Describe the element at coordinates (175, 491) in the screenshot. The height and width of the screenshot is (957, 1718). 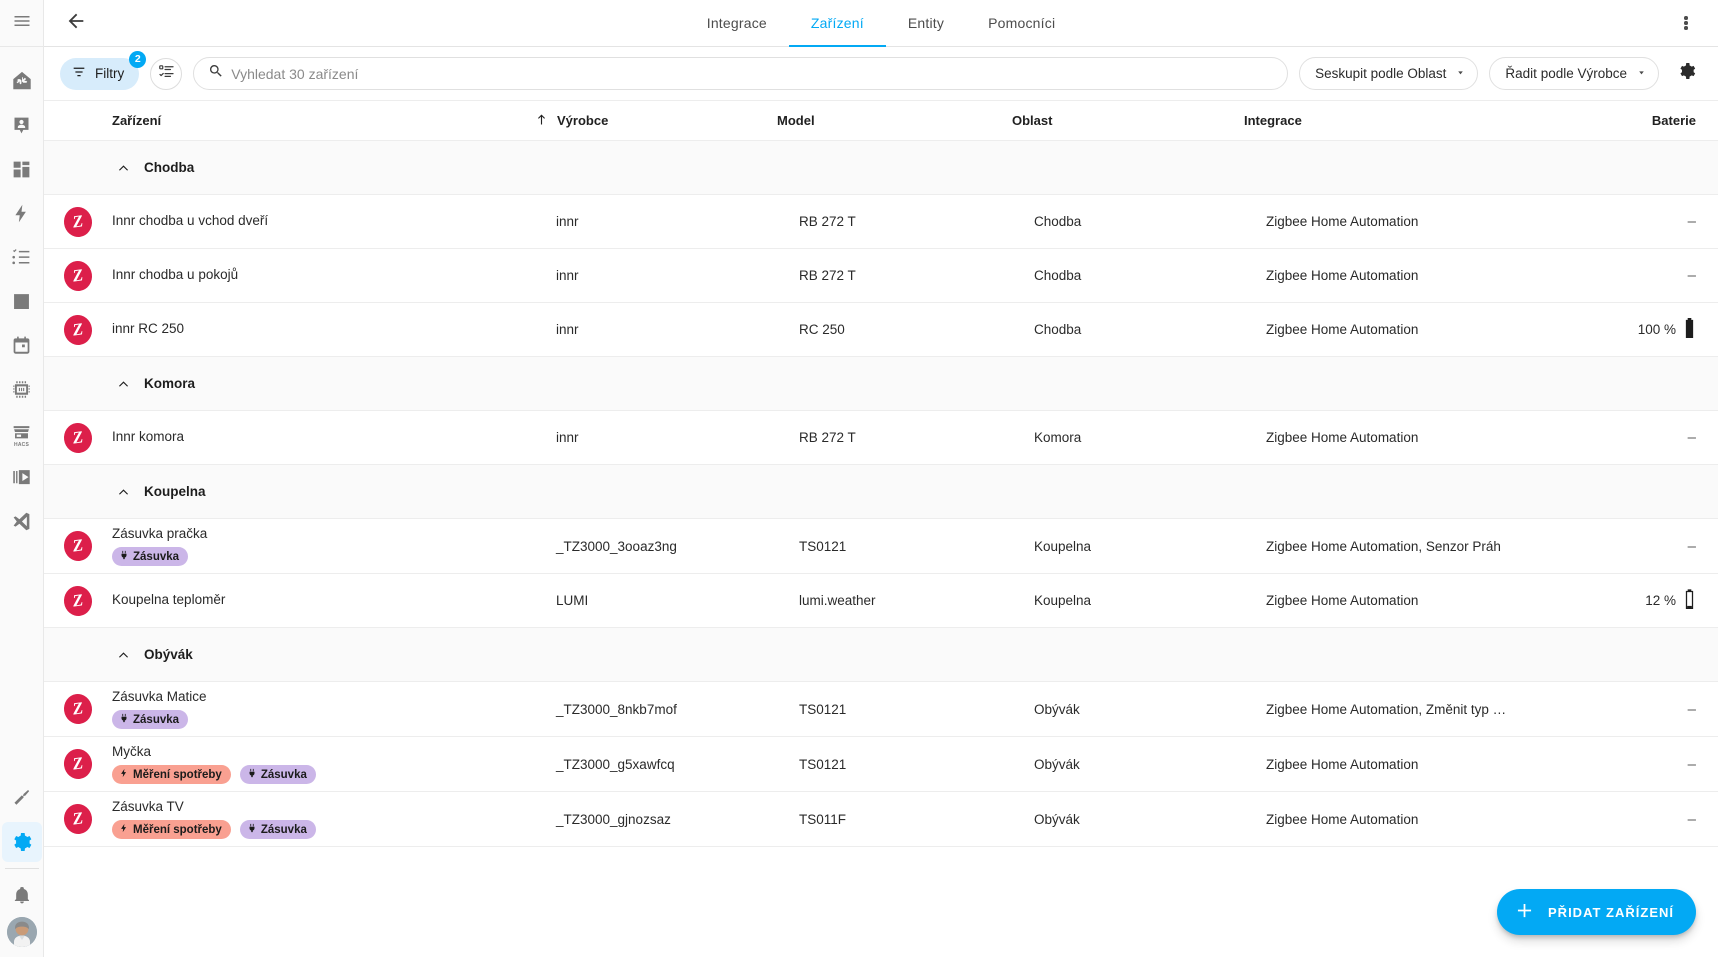
I see `group-header-label: Koupelna` at that location.